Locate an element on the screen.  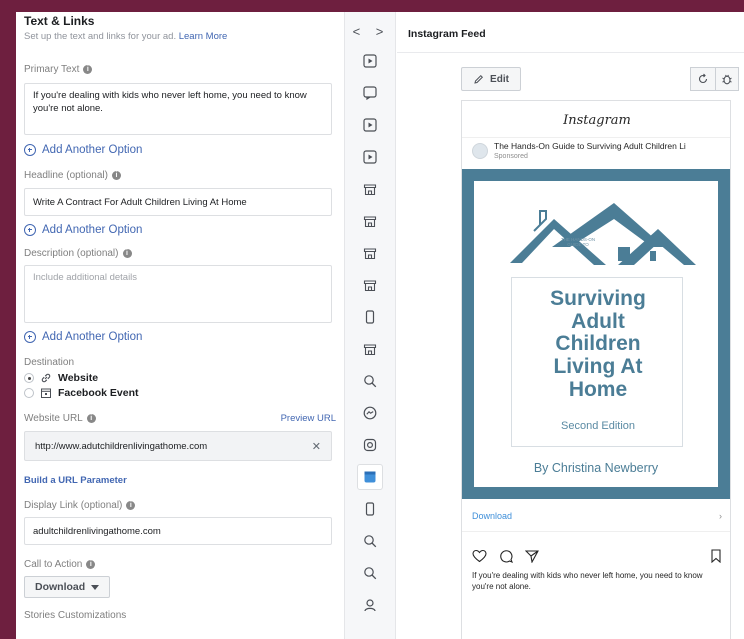
stories-customizations-label: Stories Customizations is located at coordinates (75, 615).